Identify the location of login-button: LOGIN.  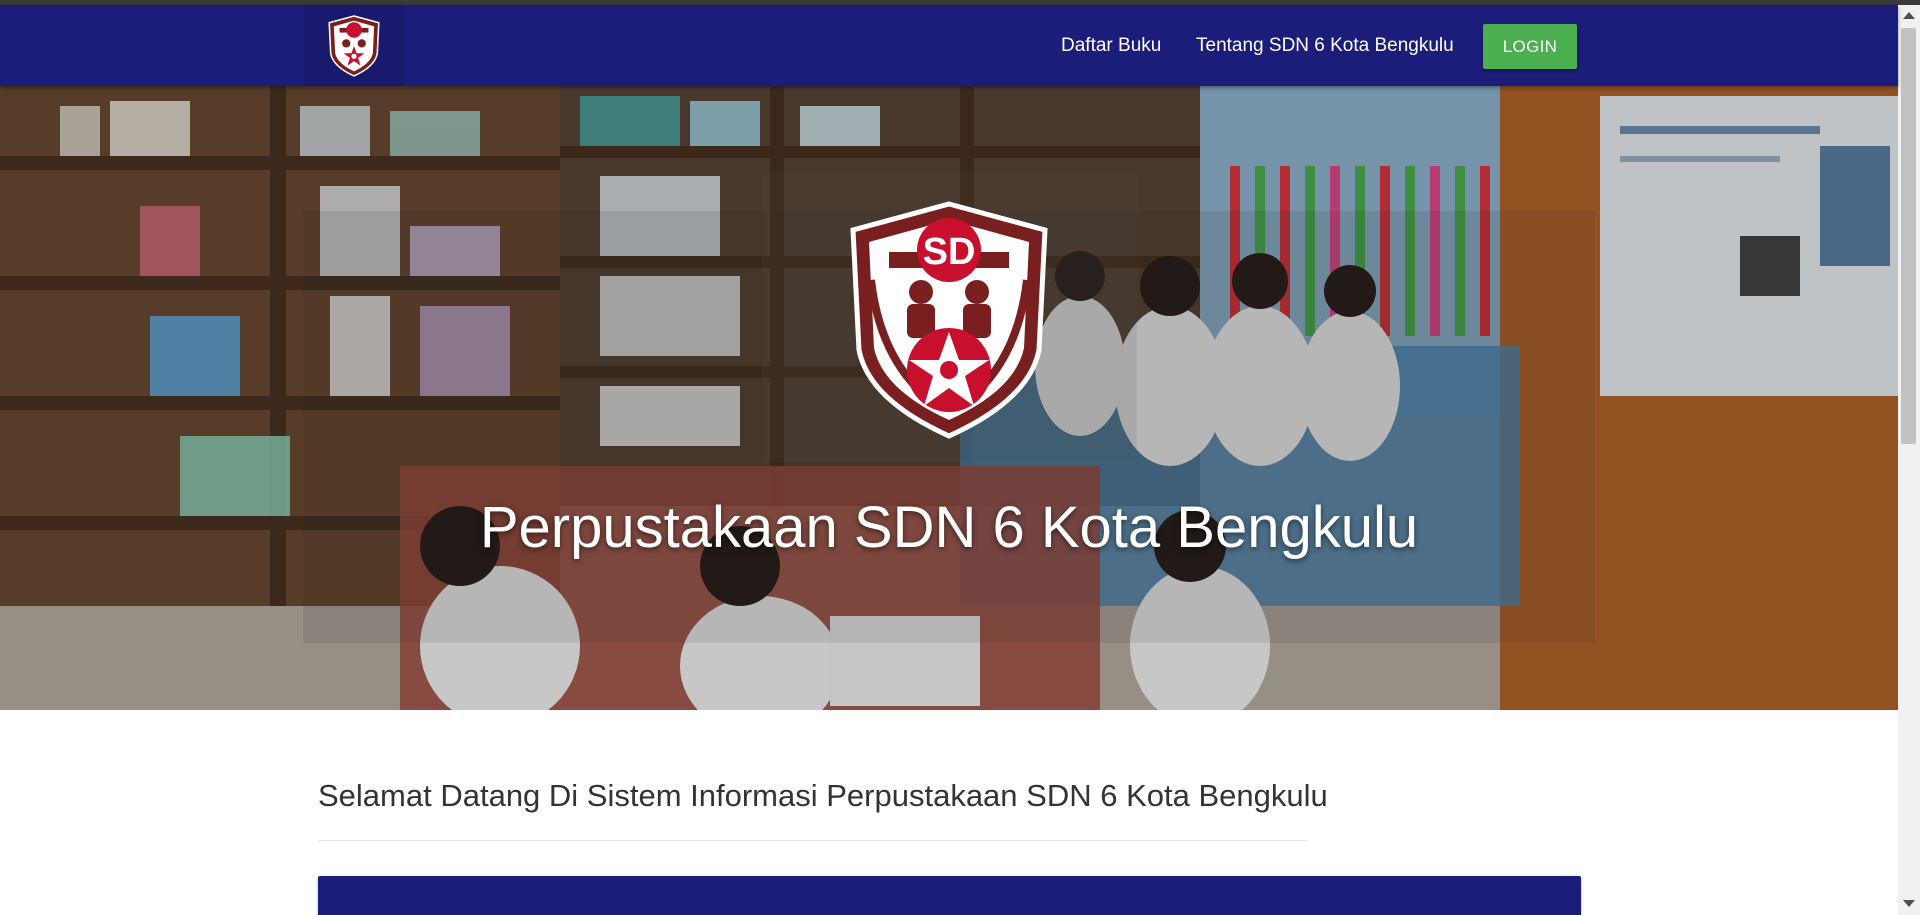
(1530, 46).